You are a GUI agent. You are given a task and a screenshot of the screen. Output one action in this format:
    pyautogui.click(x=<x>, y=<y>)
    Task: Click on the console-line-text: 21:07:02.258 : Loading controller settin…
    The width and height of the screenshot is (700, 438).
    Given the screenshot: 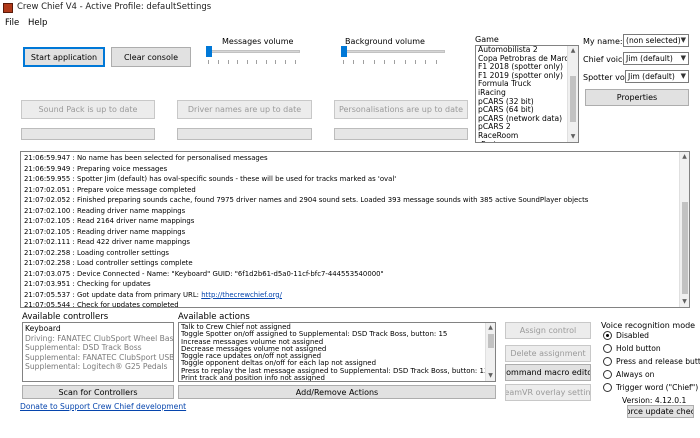 What is the action you would take?
    pyautogui.click(x=96, y=252)
    